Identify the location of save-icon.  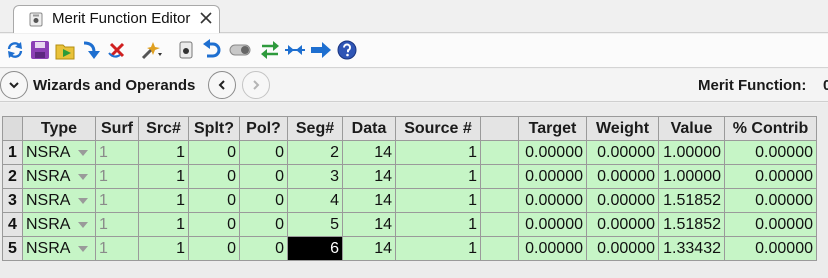
(40, 50).